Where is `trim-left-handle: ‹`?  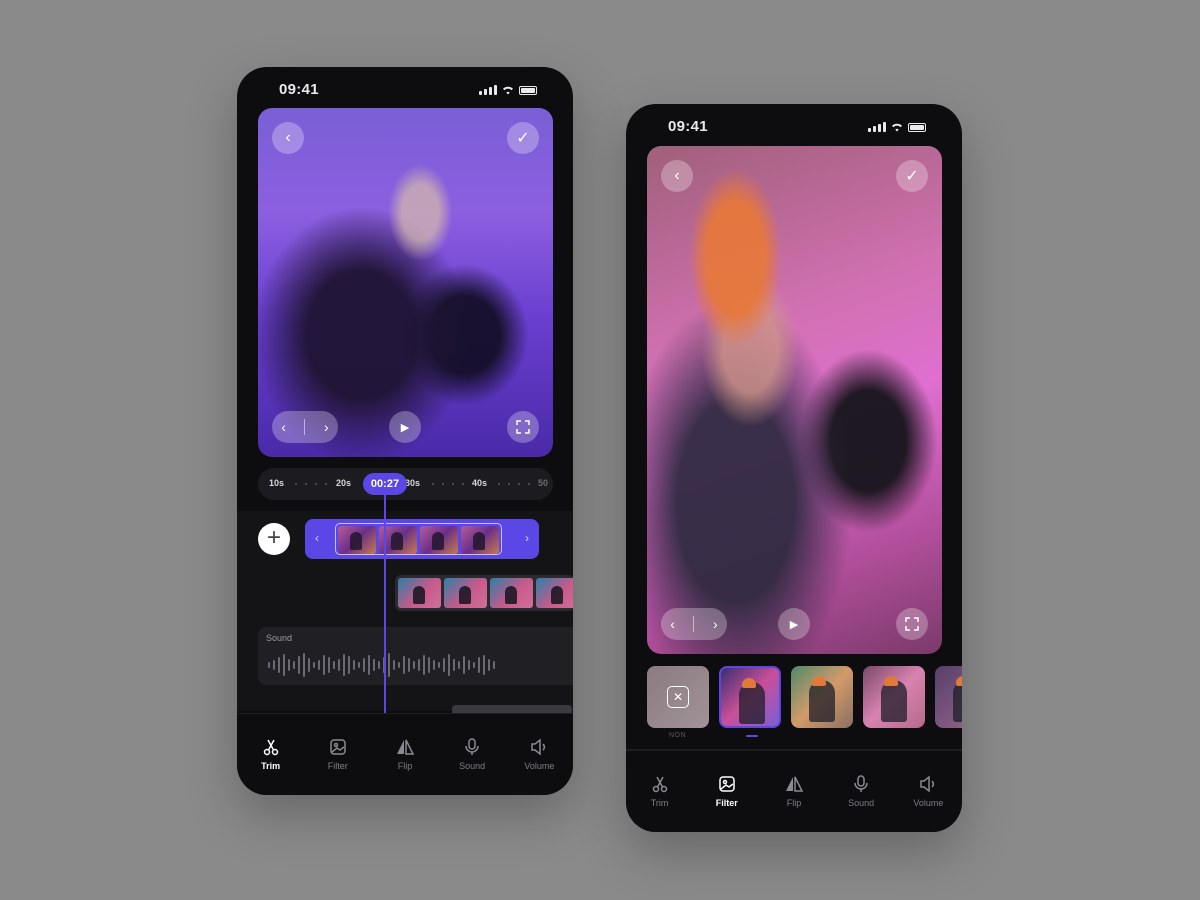 trim-left-handle: ‹ is located at coordinates (317, 538).